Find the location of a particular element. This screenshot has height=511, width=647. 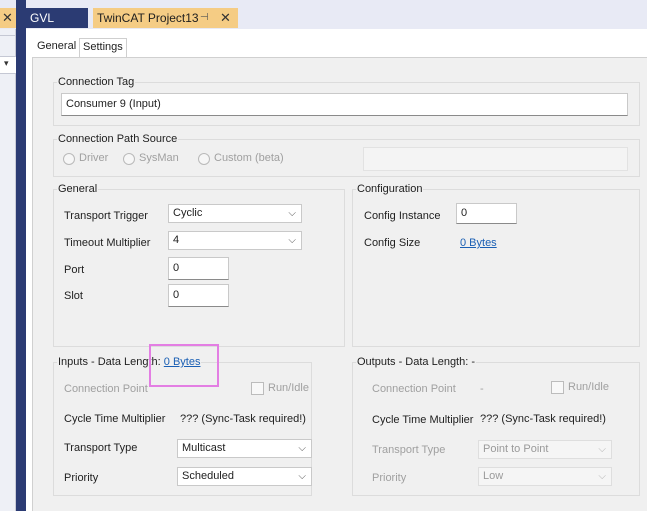

radio-label: SysMan is located at coordinates (159, 158).